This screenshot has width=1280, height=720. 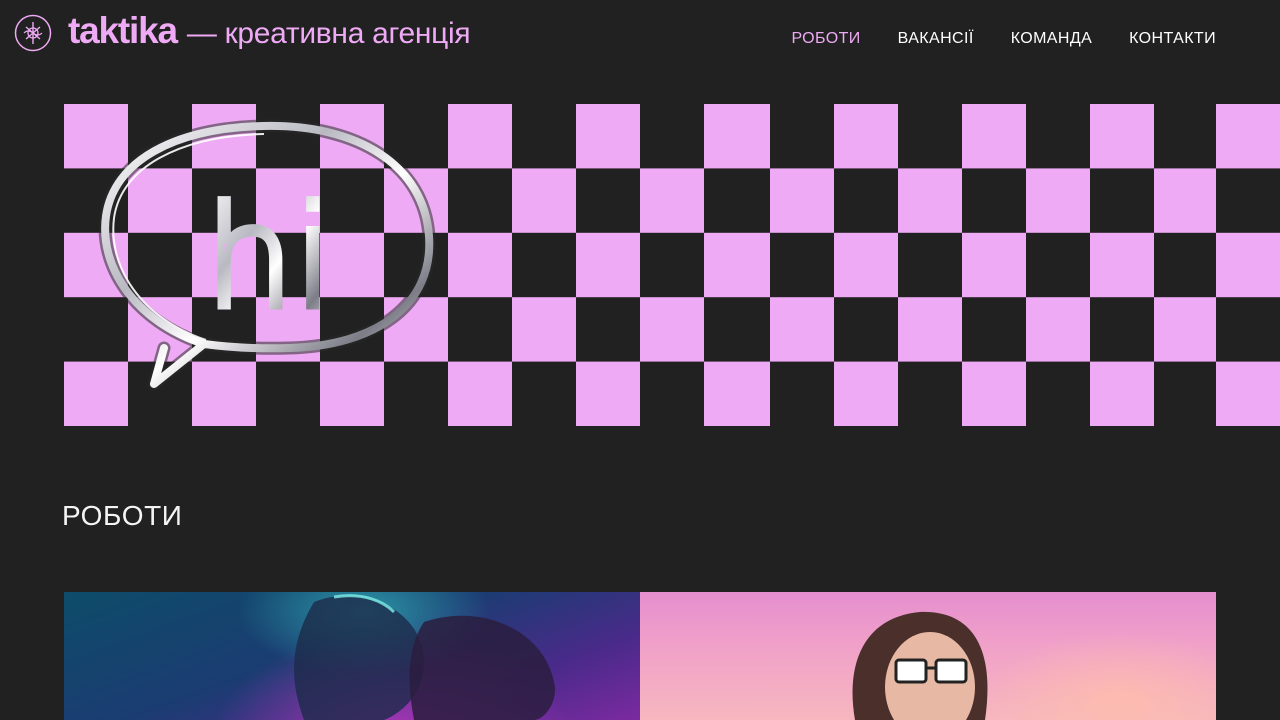 I want to click on works-section-title: РОБОТИ, so click(x=122, y=515).